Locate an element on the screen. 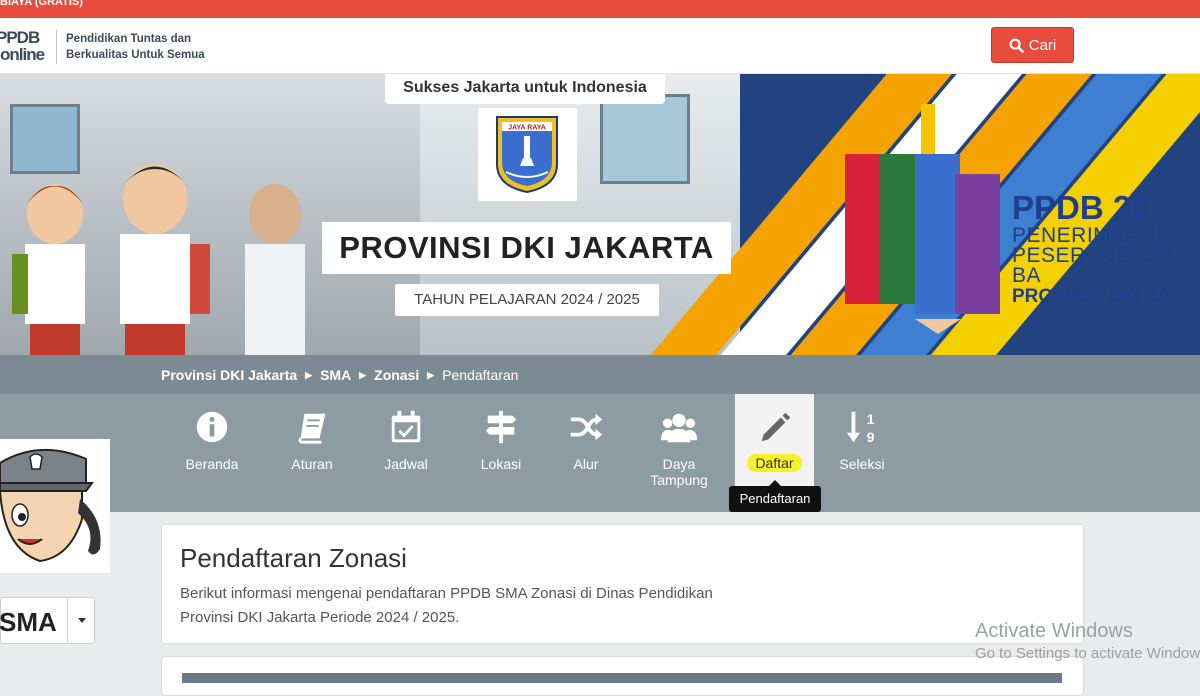  ppdb-logo: PPDB online is located at coordinates (26, 46).